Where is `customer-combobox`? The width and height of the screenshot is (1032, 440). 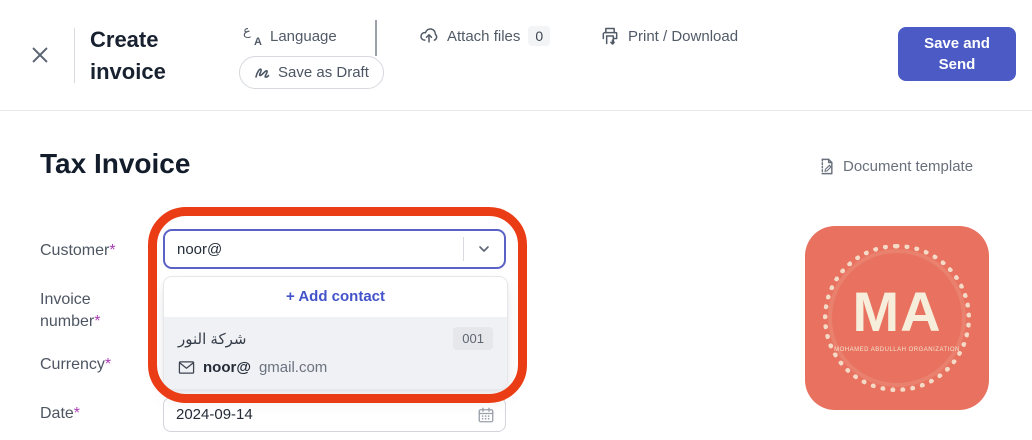 customer-combobox is located at coordinates (334, 249).